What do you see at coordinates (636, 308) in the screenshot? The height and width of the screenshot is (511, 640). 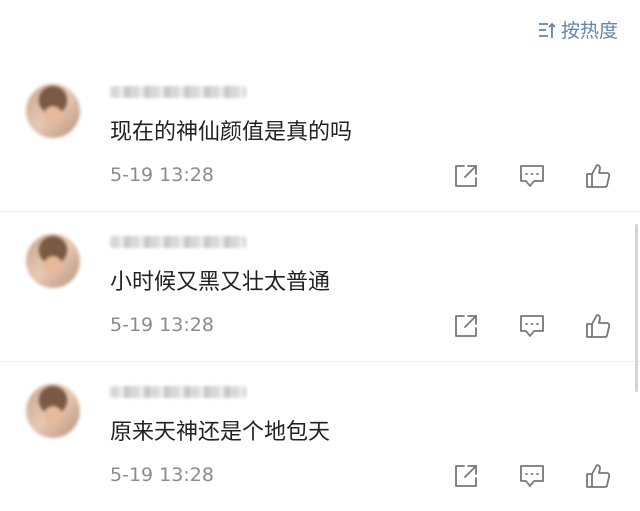 I see `scrollbar` at bounding box center [636, 308].